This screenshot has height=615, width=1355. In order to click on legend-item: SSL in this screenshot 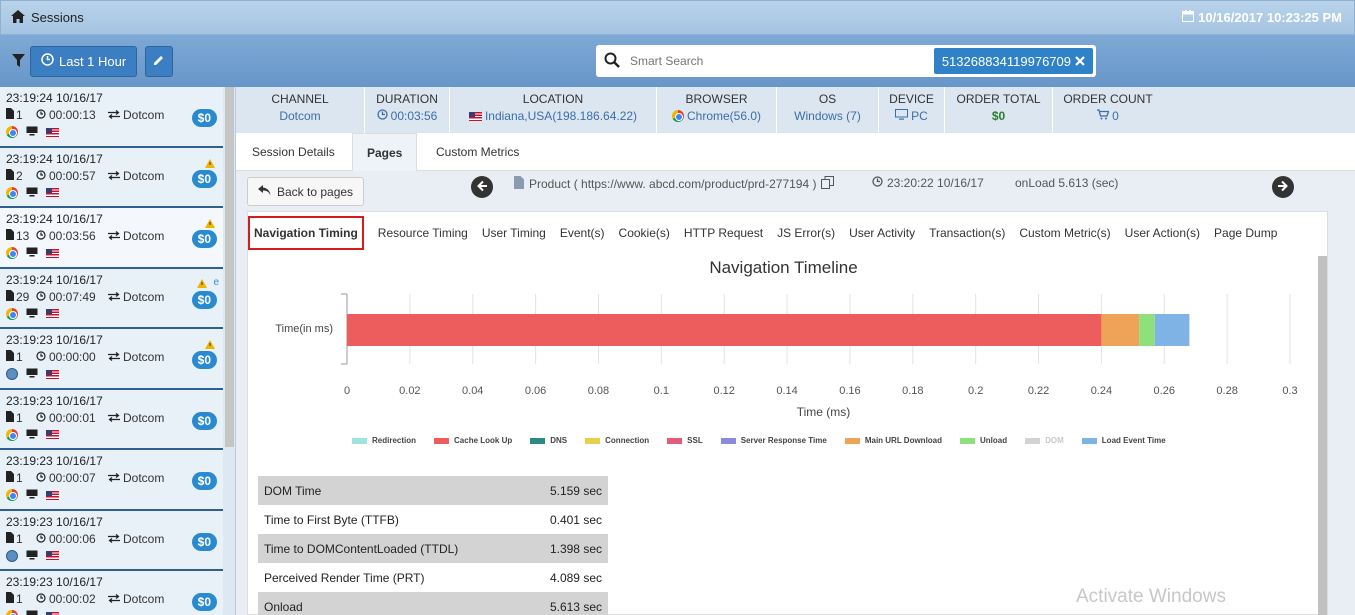, I will do `click(685, 440)`.